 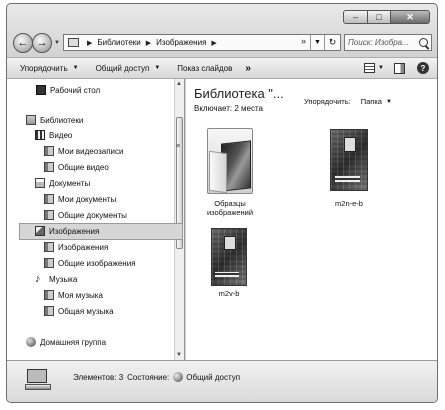 I want to click on sidebar-item-my-videos: Мои видеозаписи, so click(x=83, y=151).